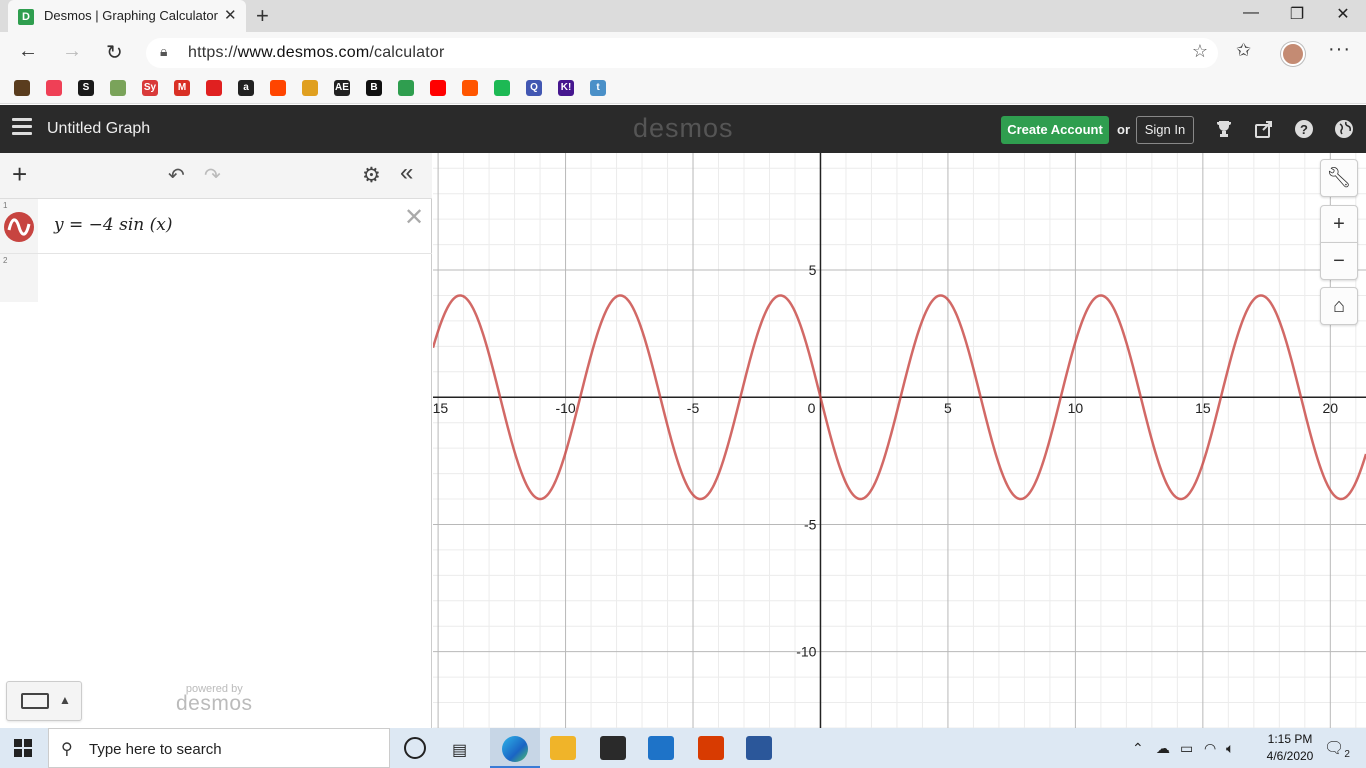 The image size is (1366, 768). Describe the element at coordinates (1290, 748) in the screenshot. I see `tray-clock: 1:15 PM 4/6/2020` at that location.